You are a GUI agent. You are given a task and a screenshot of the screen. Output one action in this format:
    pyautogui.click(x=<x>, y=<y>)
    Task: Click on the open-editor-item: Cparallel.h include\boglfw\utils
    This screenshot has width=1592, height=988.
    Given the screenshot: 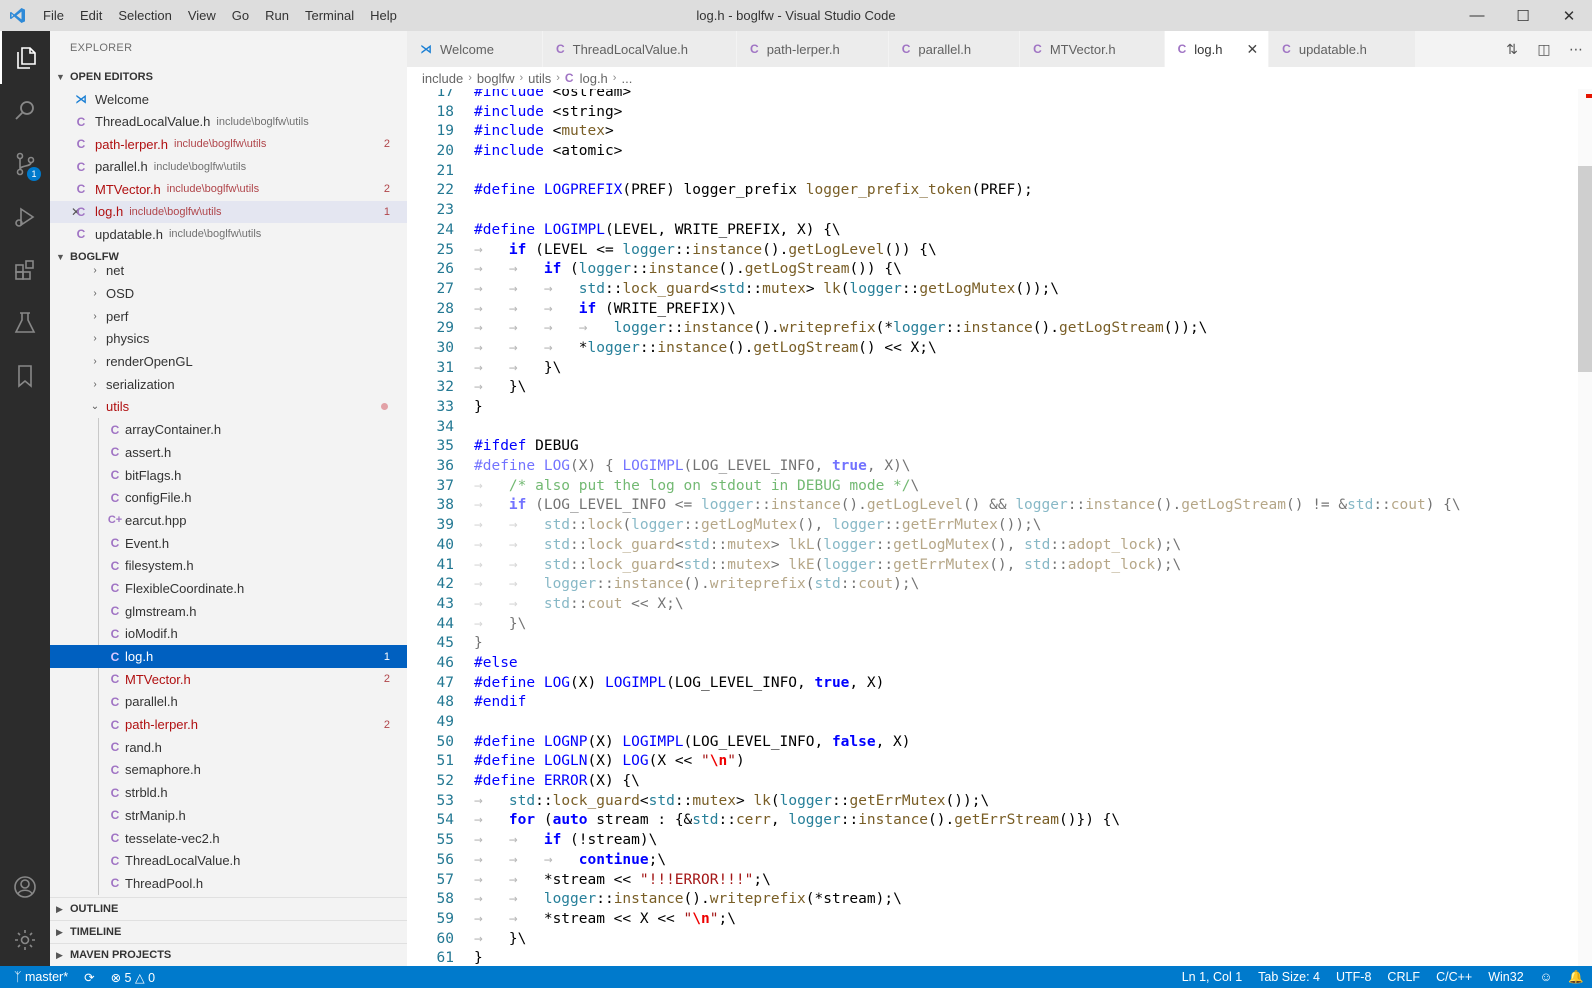 What is the action you would take?
    pyautogui.click(x=228, y=167)
    